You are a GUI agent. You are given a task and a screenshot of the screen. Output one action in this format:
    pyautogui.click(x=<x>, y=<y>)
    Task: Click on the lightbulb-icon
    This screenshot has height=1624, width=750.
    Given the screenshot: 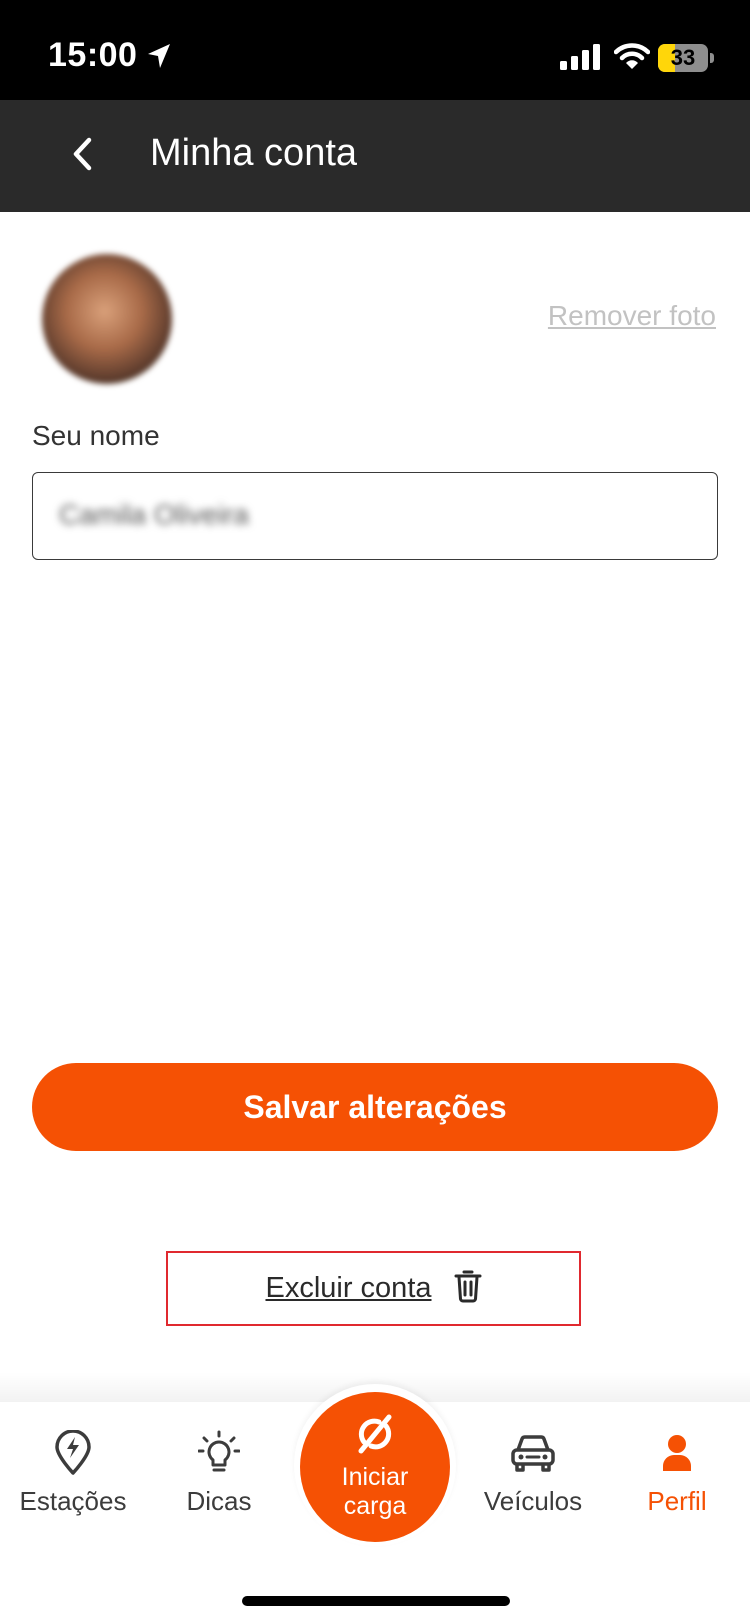 What is the action you would take?
    pyautogui.click(x=219, y=1453)
    